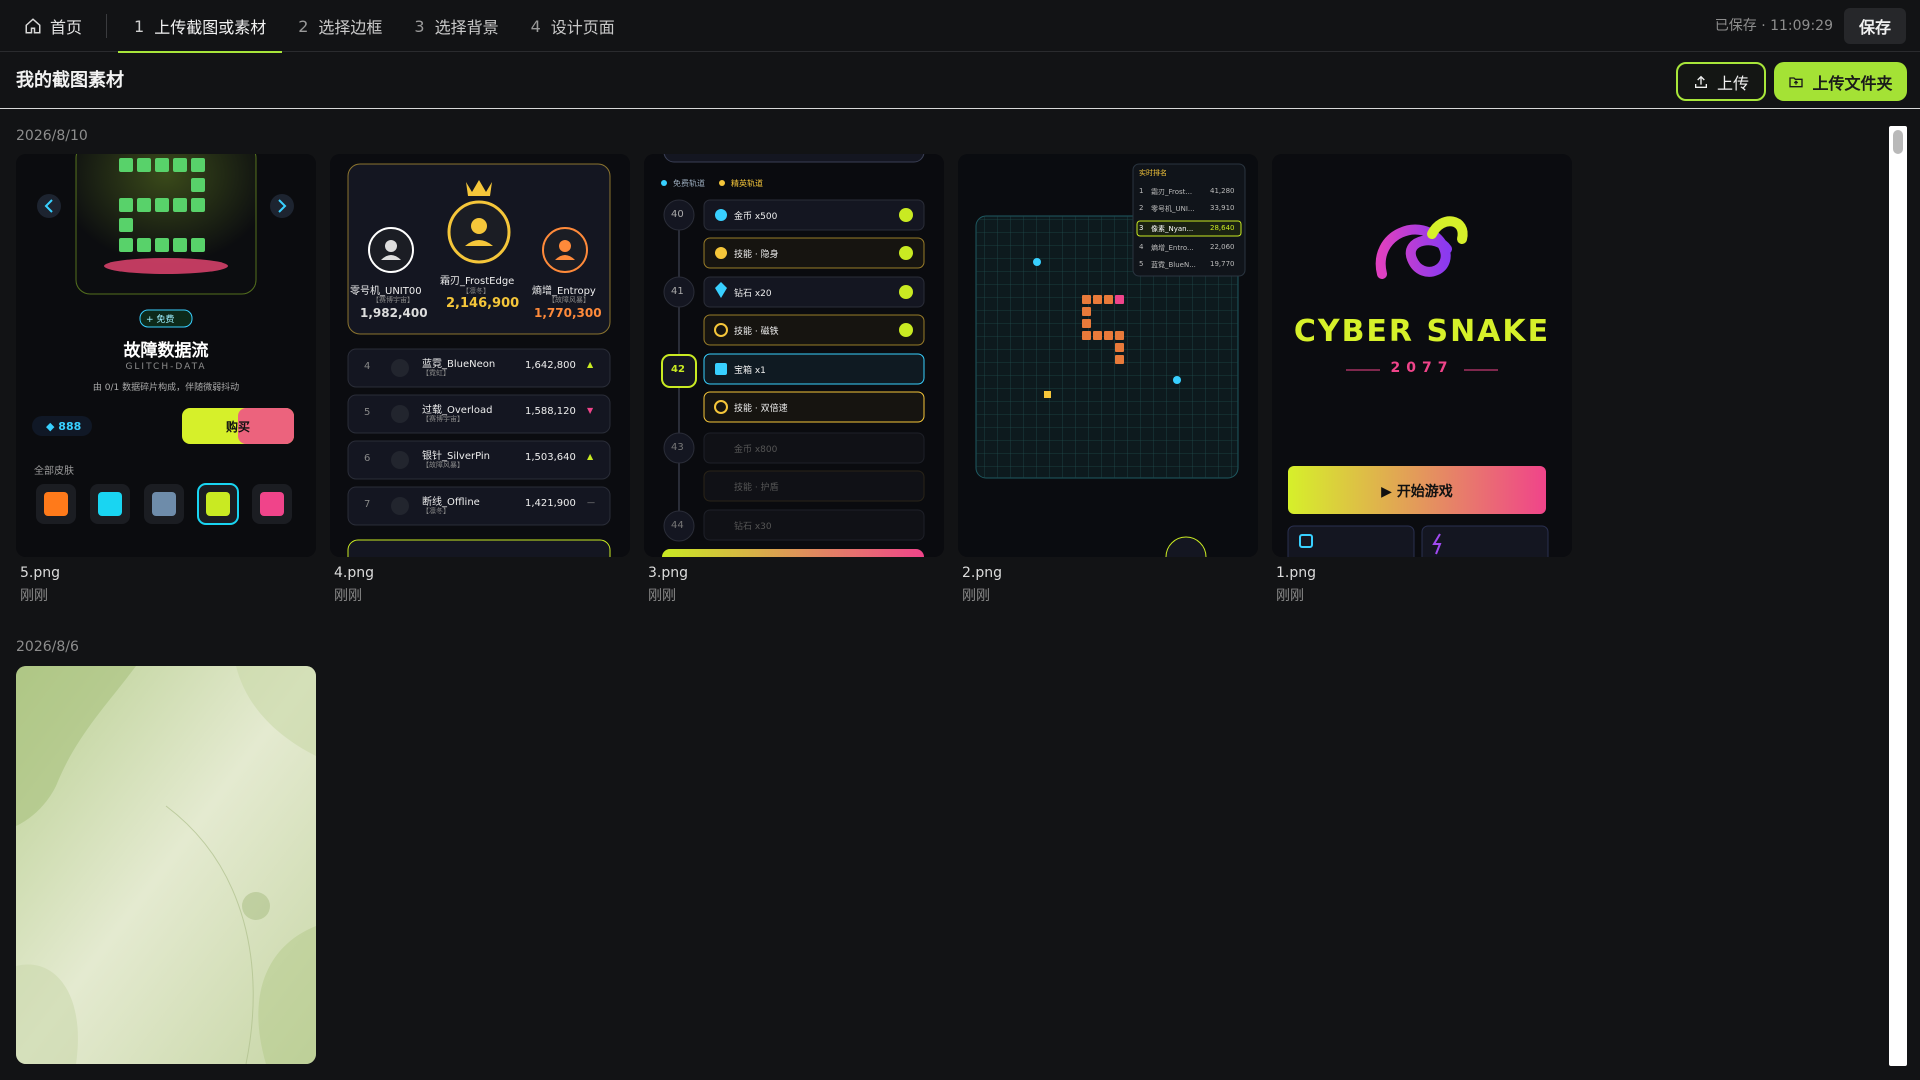 Image resolution: width=1920 pixels, height=1080 pixels. I want to click on page-title: 我的截图素材, so click(70, 80).